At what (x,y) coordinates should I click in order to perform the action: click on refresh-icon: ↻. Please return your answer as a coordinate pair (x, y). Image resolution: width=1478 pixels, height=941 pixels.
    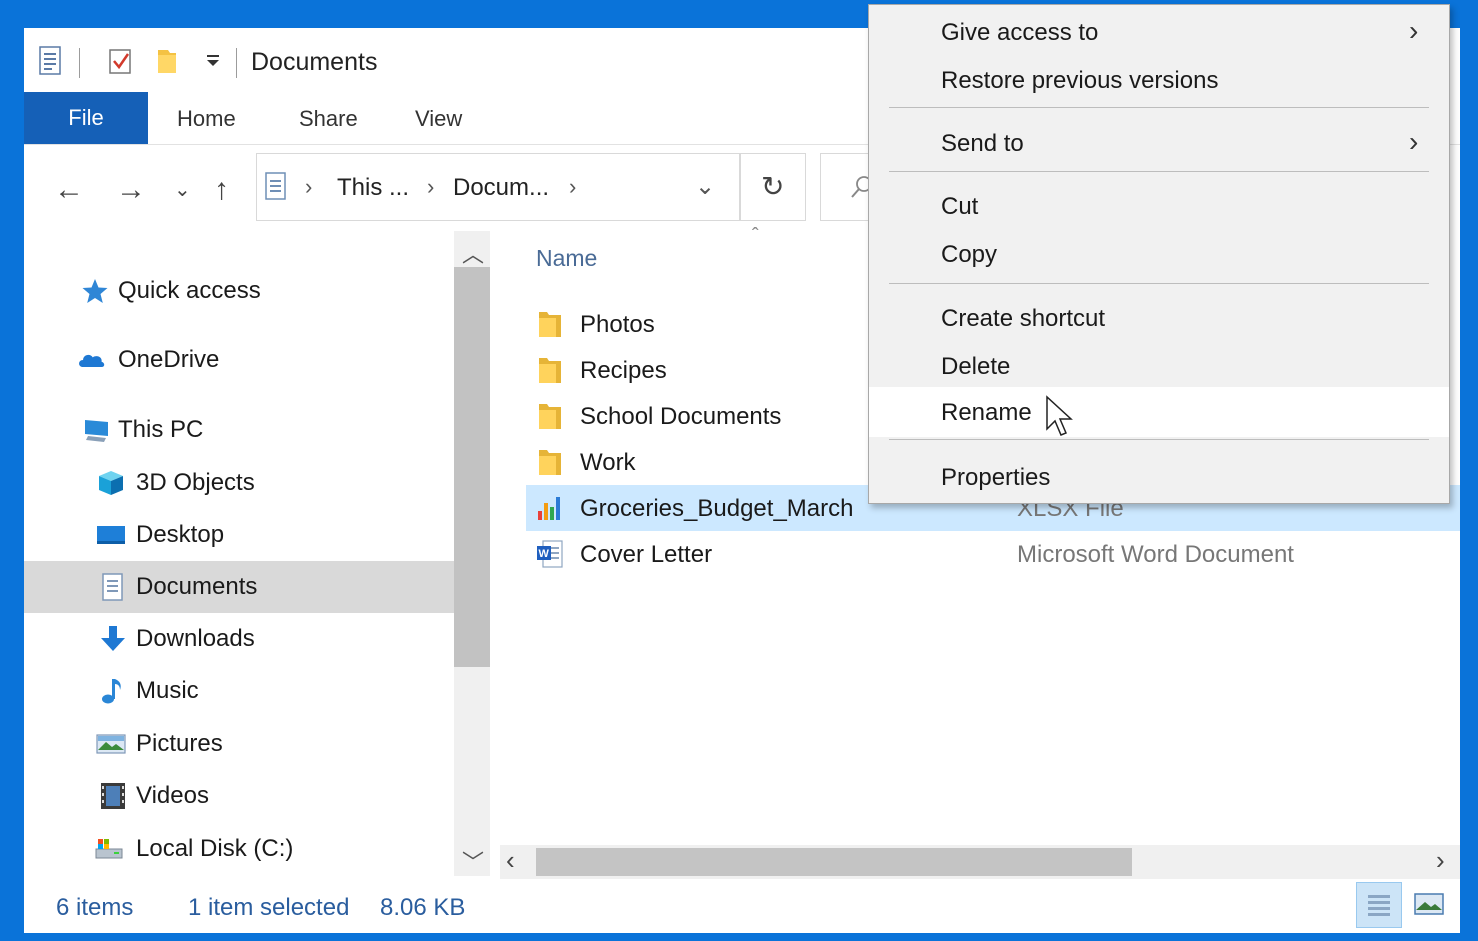
    Looking at the image, I should click on (773, 186).